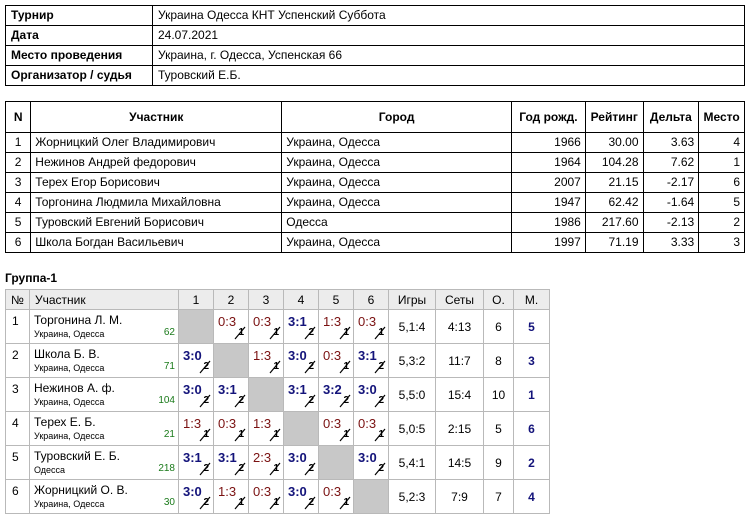 This screenshot has height=514, width=750. Describe the element at coordinates (74, 388) in the screenshot. I see `group-participant-name: Нежинов А. ф.` at that location.